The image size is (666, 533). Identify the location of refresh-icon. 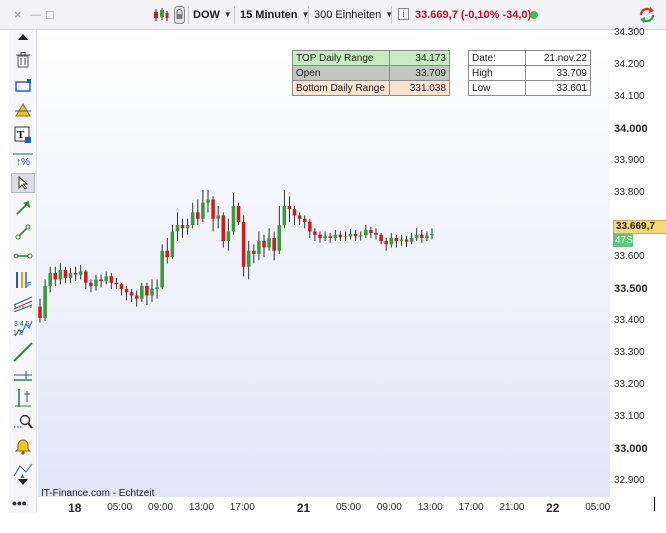
(647, 17).